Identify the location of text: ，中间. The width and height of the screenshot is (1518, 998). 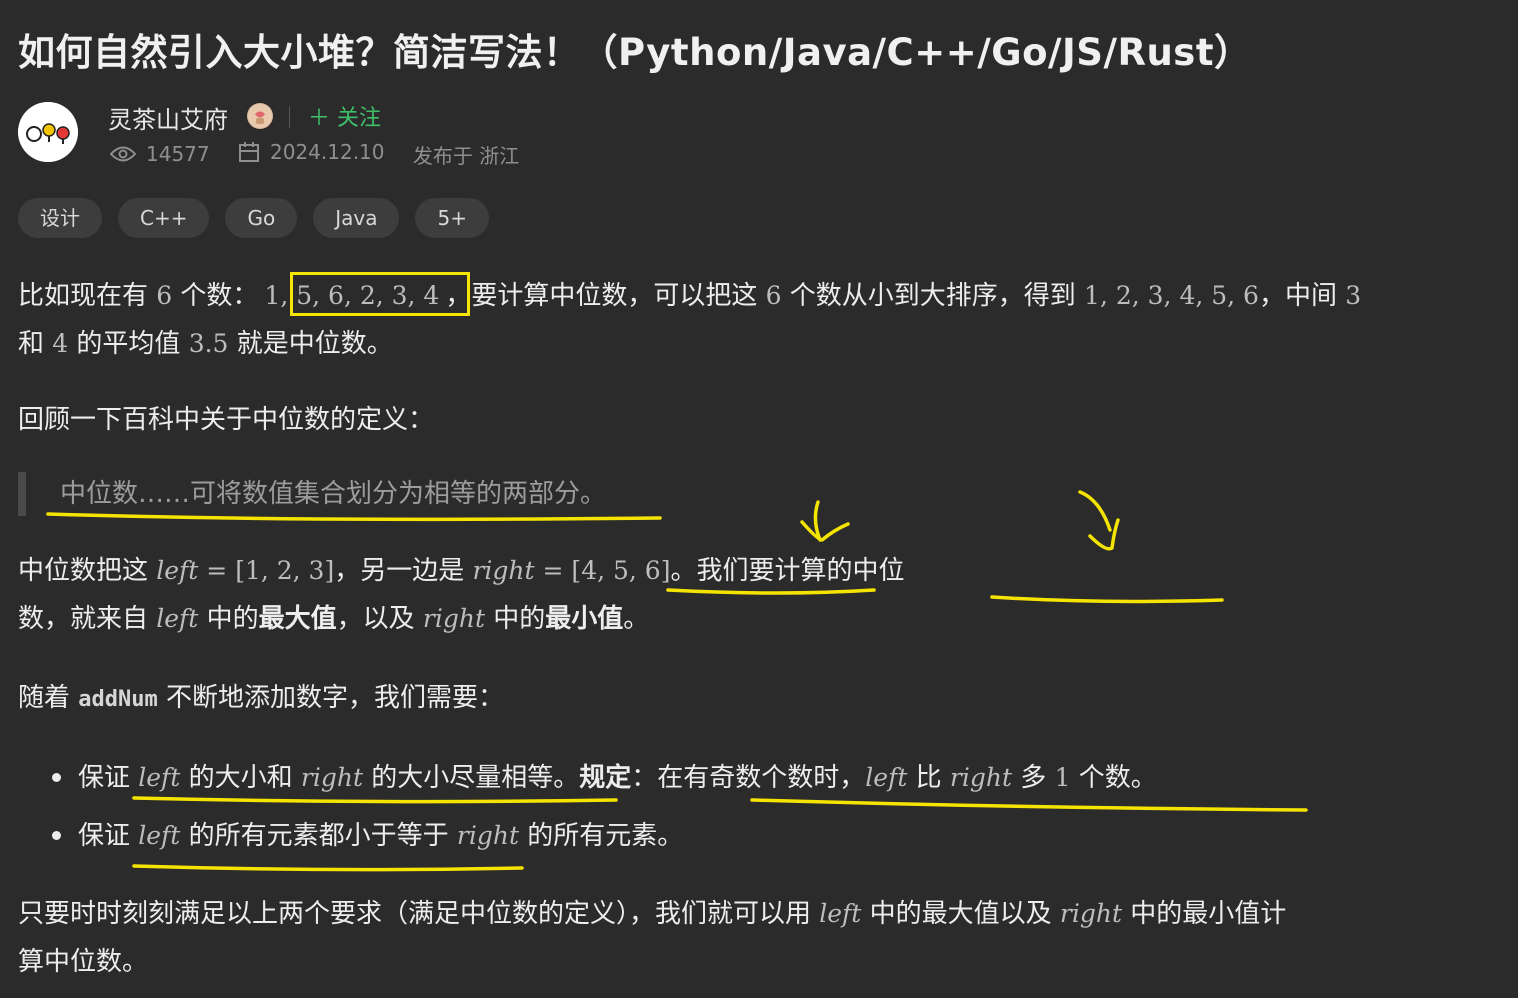
(1302, 296).